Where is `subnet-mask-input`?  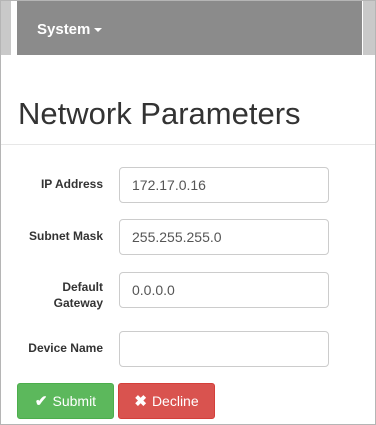 subnet-mask-input is located at coordinates (224, 237).